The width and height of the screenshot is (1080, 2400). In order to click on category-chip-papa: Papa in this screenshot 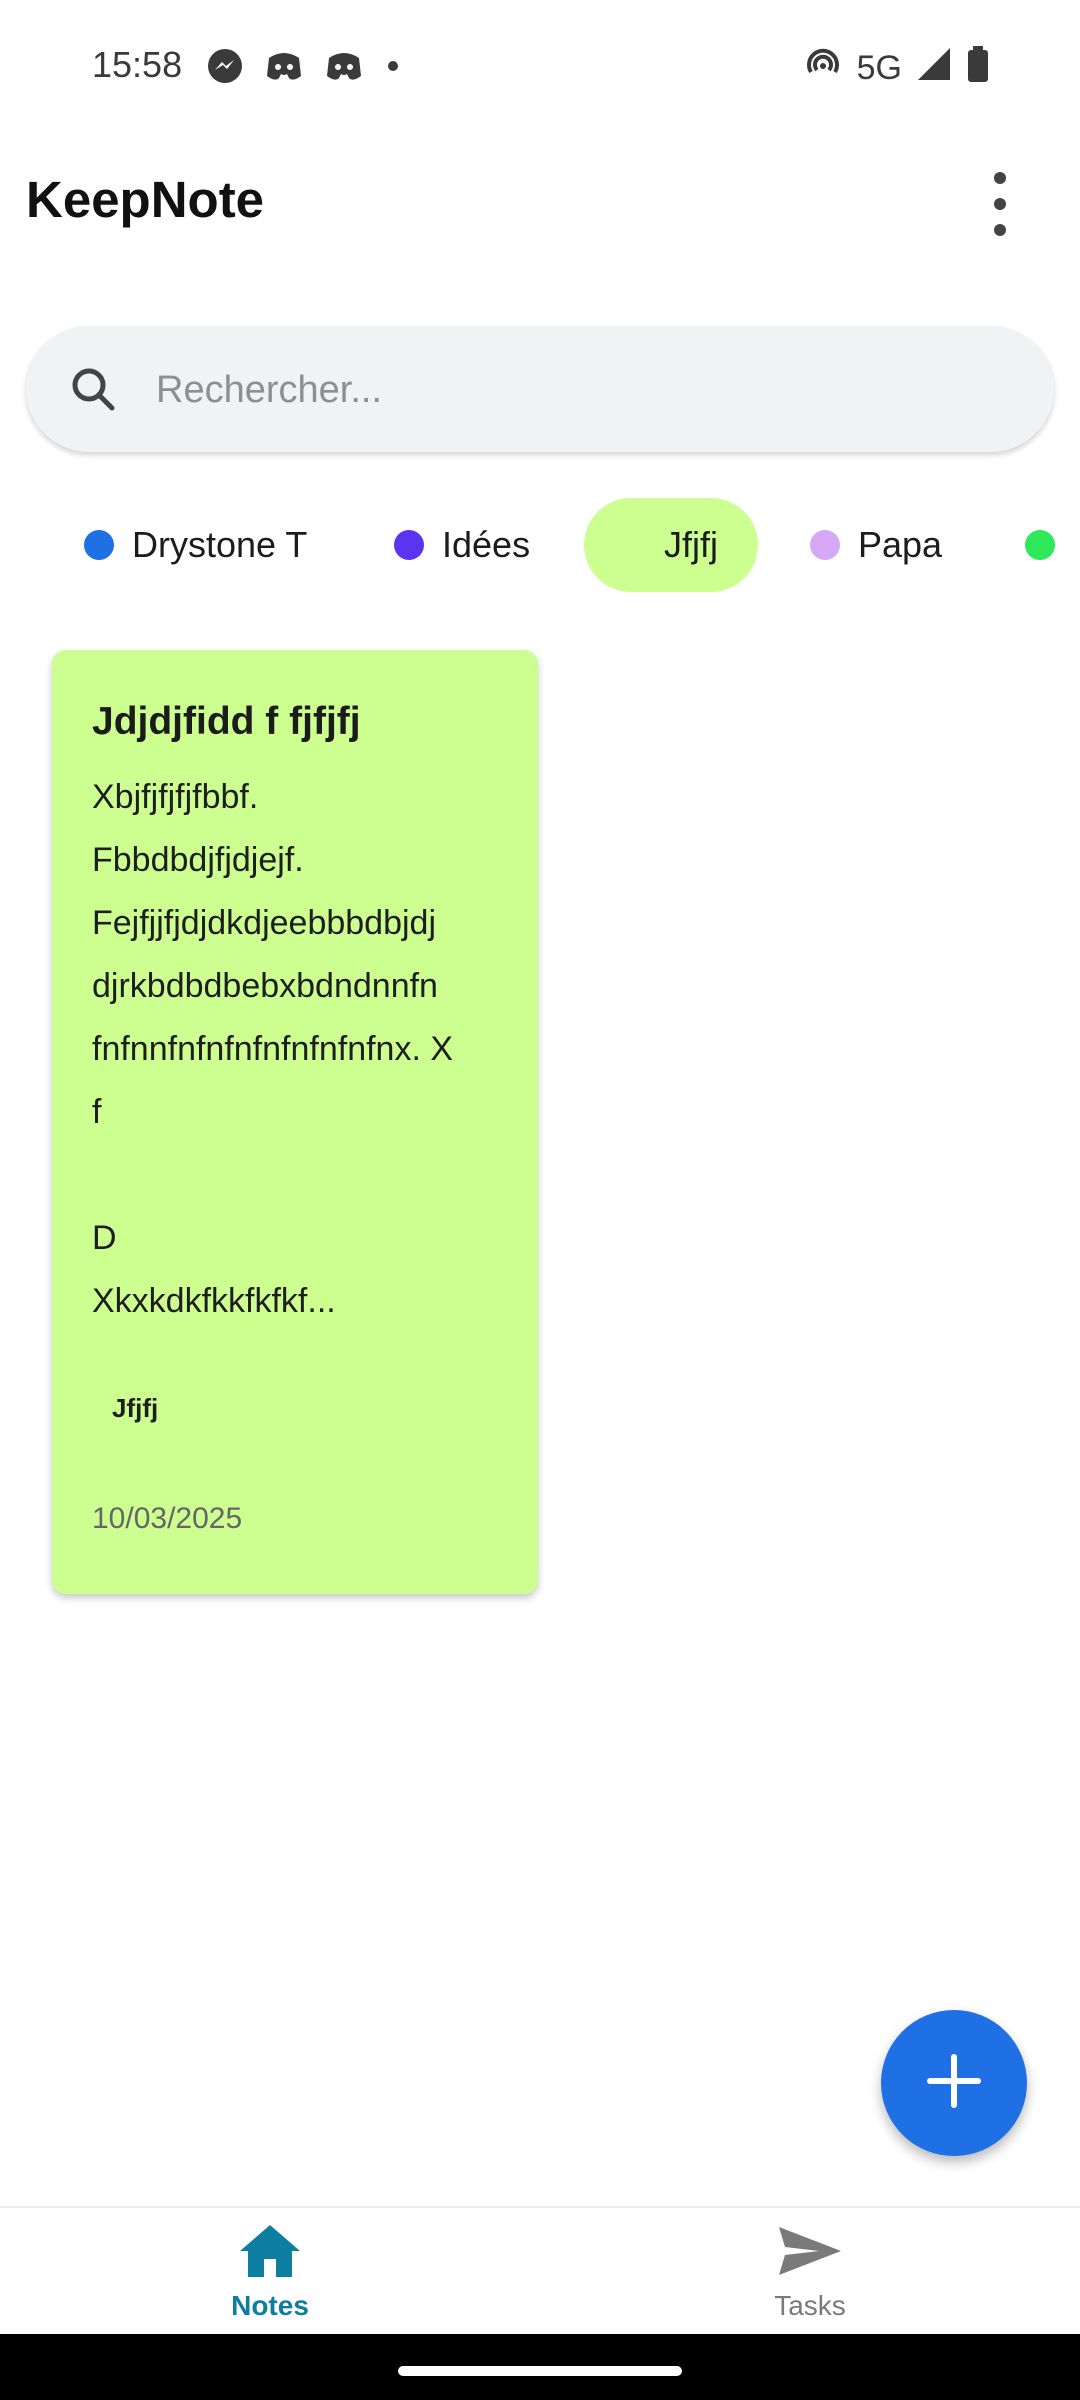, I will do `click(876, 545)`.